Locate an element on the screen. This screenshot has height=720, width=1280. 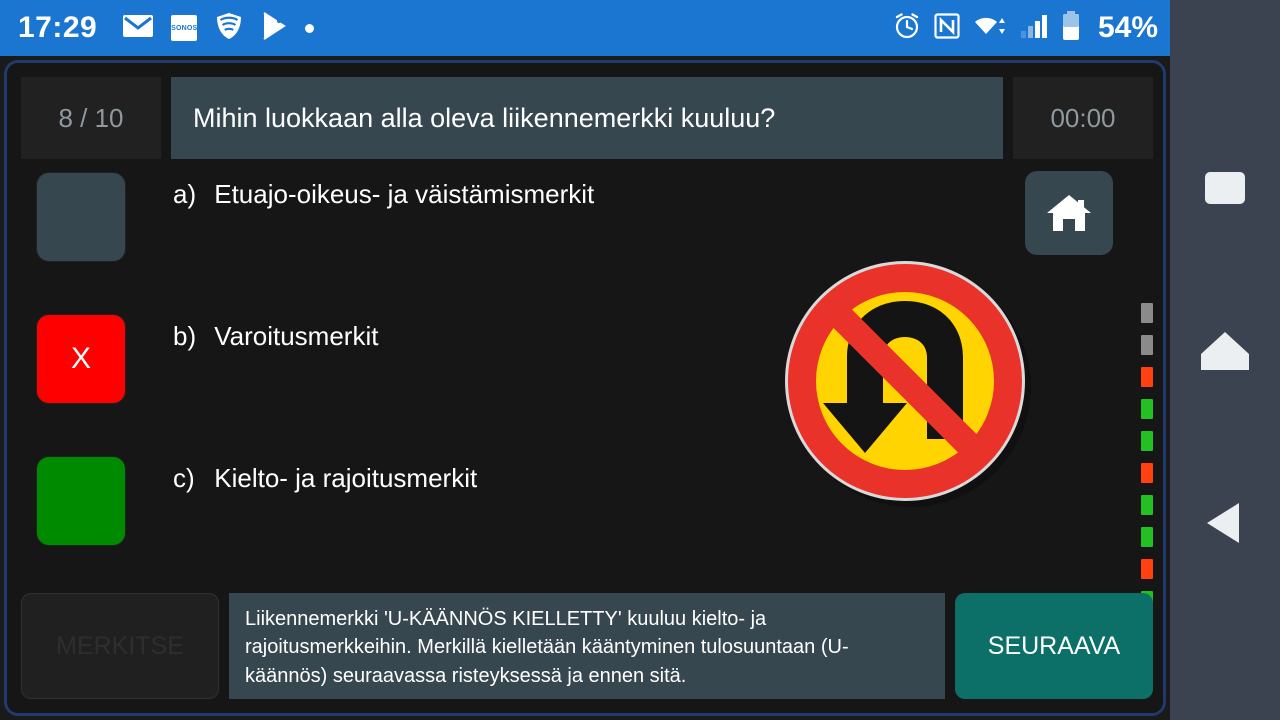
answer-option-a: a) Etuajo-oikeus- ja väistämismerkit is located at coordinates (379, 244).